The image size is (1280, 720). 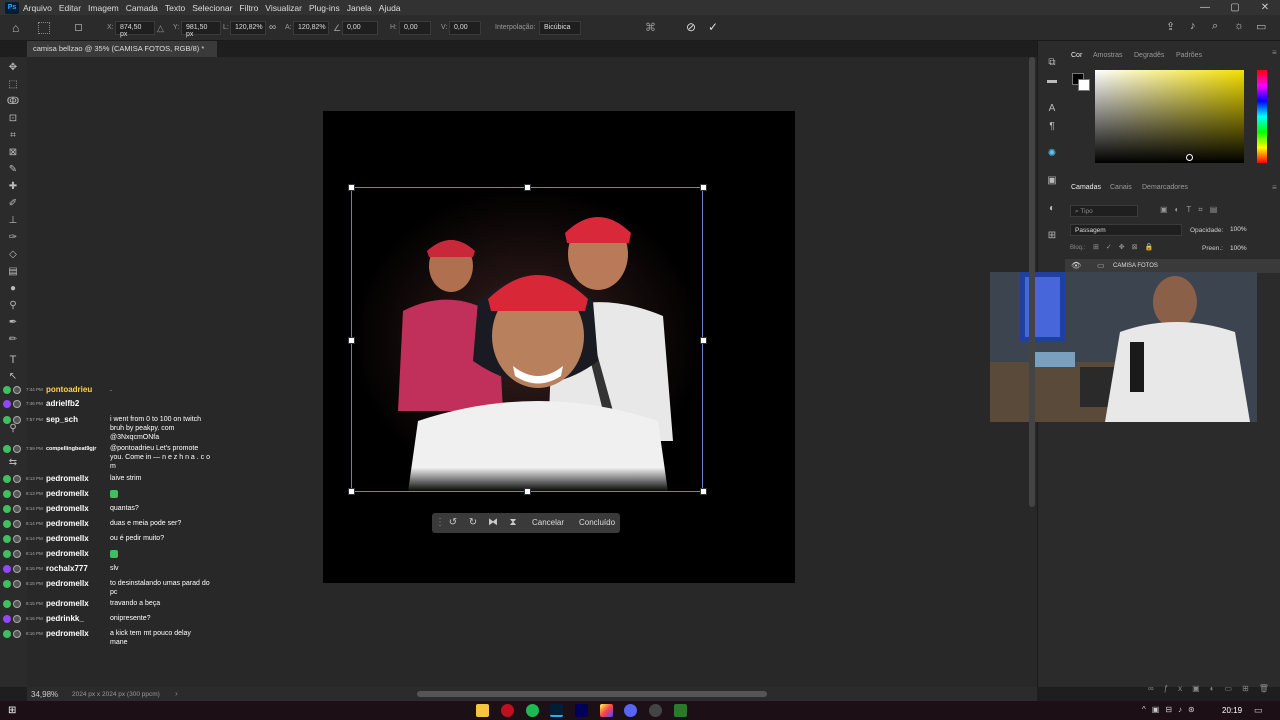 What do you see at coordinates (62, 419) in the screenshot?
I see `chat-username: sep_sch` at bounding box center [62, 419].